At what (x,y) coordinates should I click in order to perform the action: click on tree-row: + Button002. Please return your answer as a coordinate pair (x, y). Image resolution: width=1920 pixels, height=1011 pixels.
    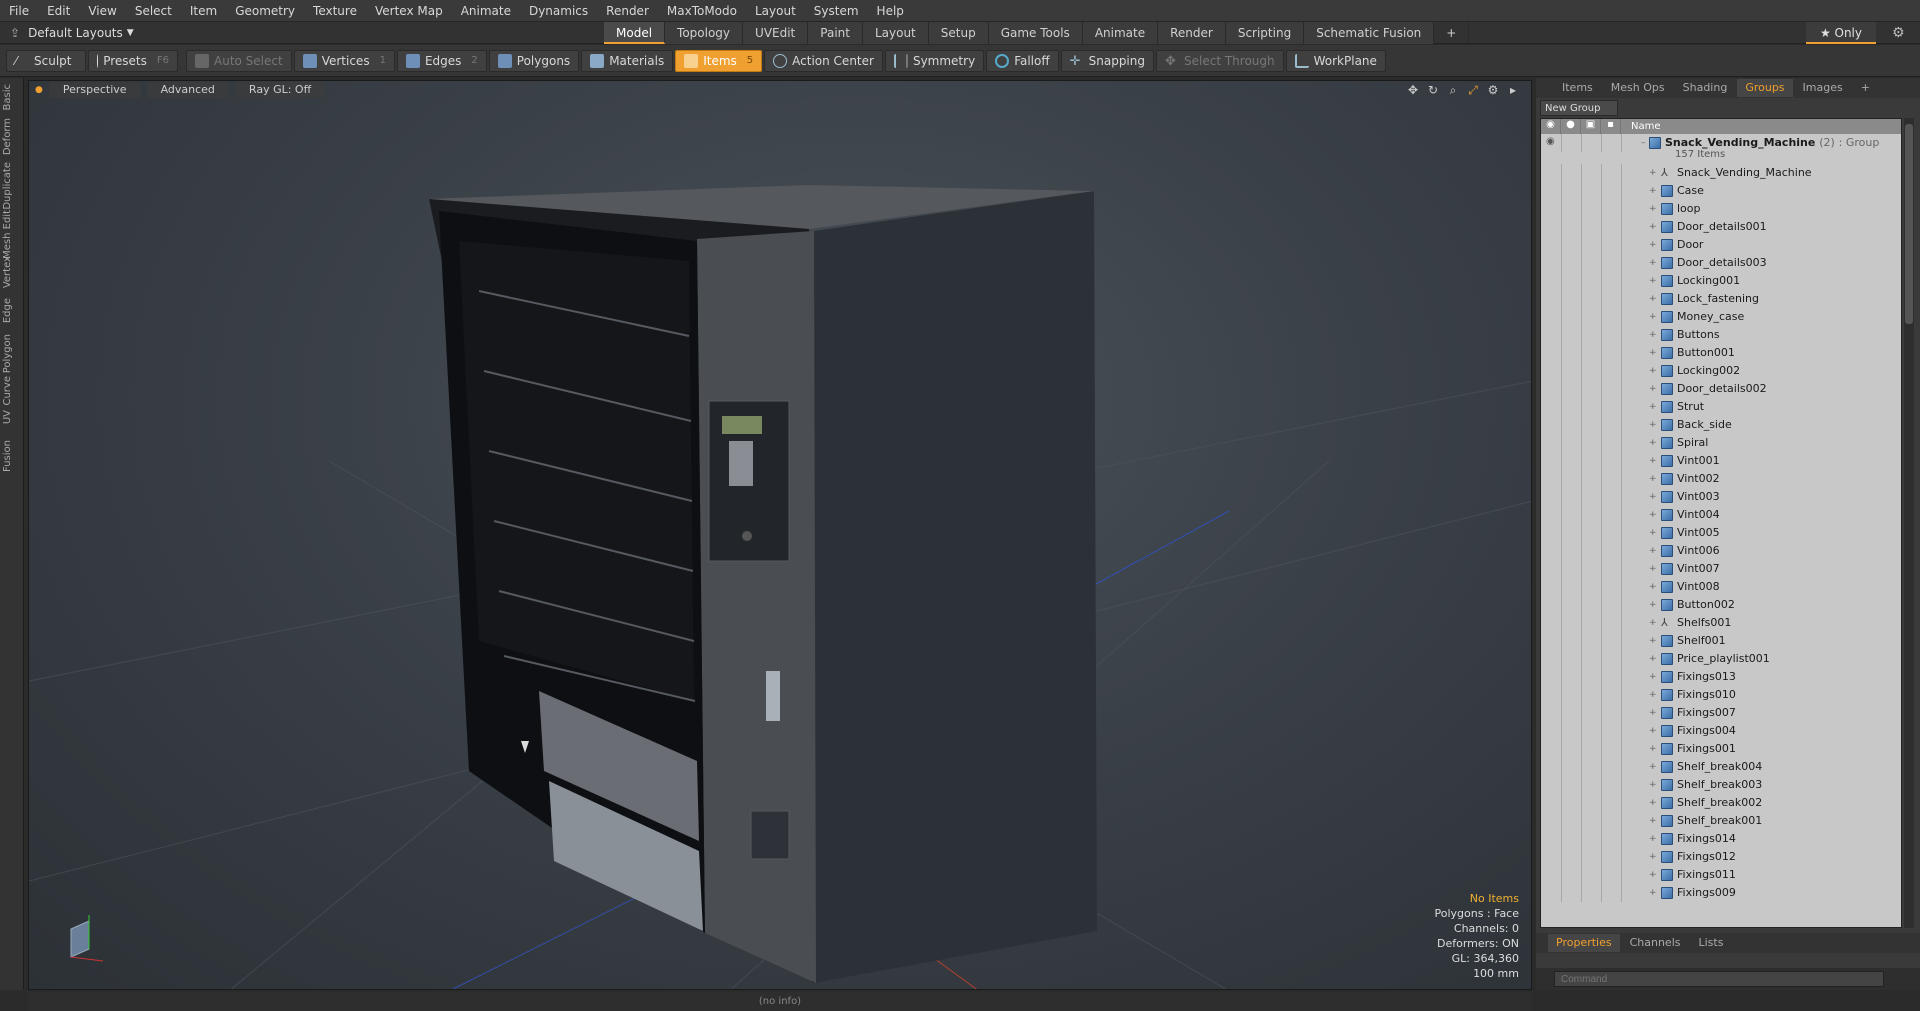
    Looking at the image, I should click on (1721, 605).